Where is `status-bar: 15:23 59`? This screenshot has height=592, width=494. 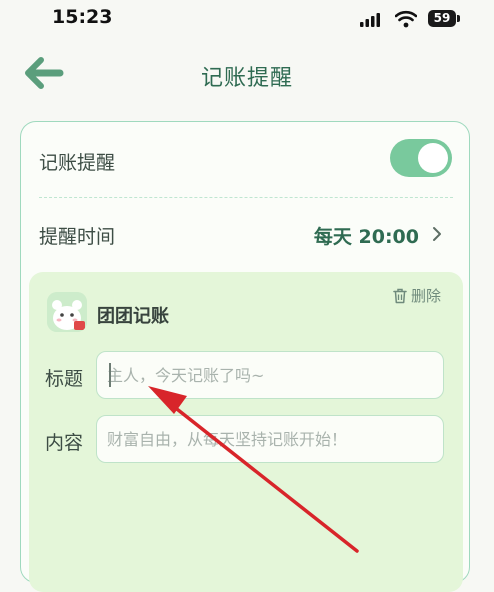
status-bar: 15:23 59 is located at coordinates (247, 20).